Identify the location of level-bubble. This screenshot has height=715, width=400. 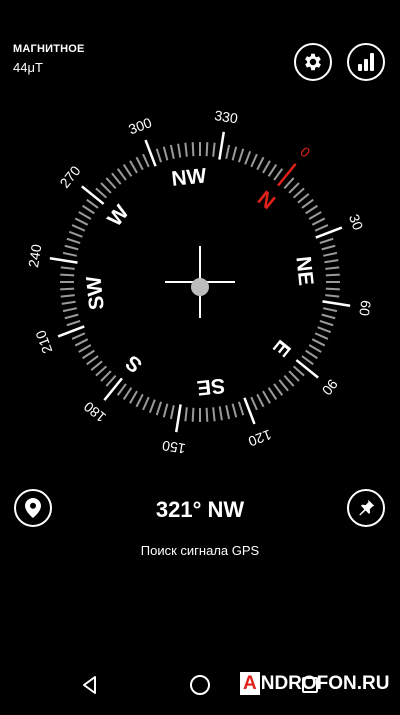
(200, 287).